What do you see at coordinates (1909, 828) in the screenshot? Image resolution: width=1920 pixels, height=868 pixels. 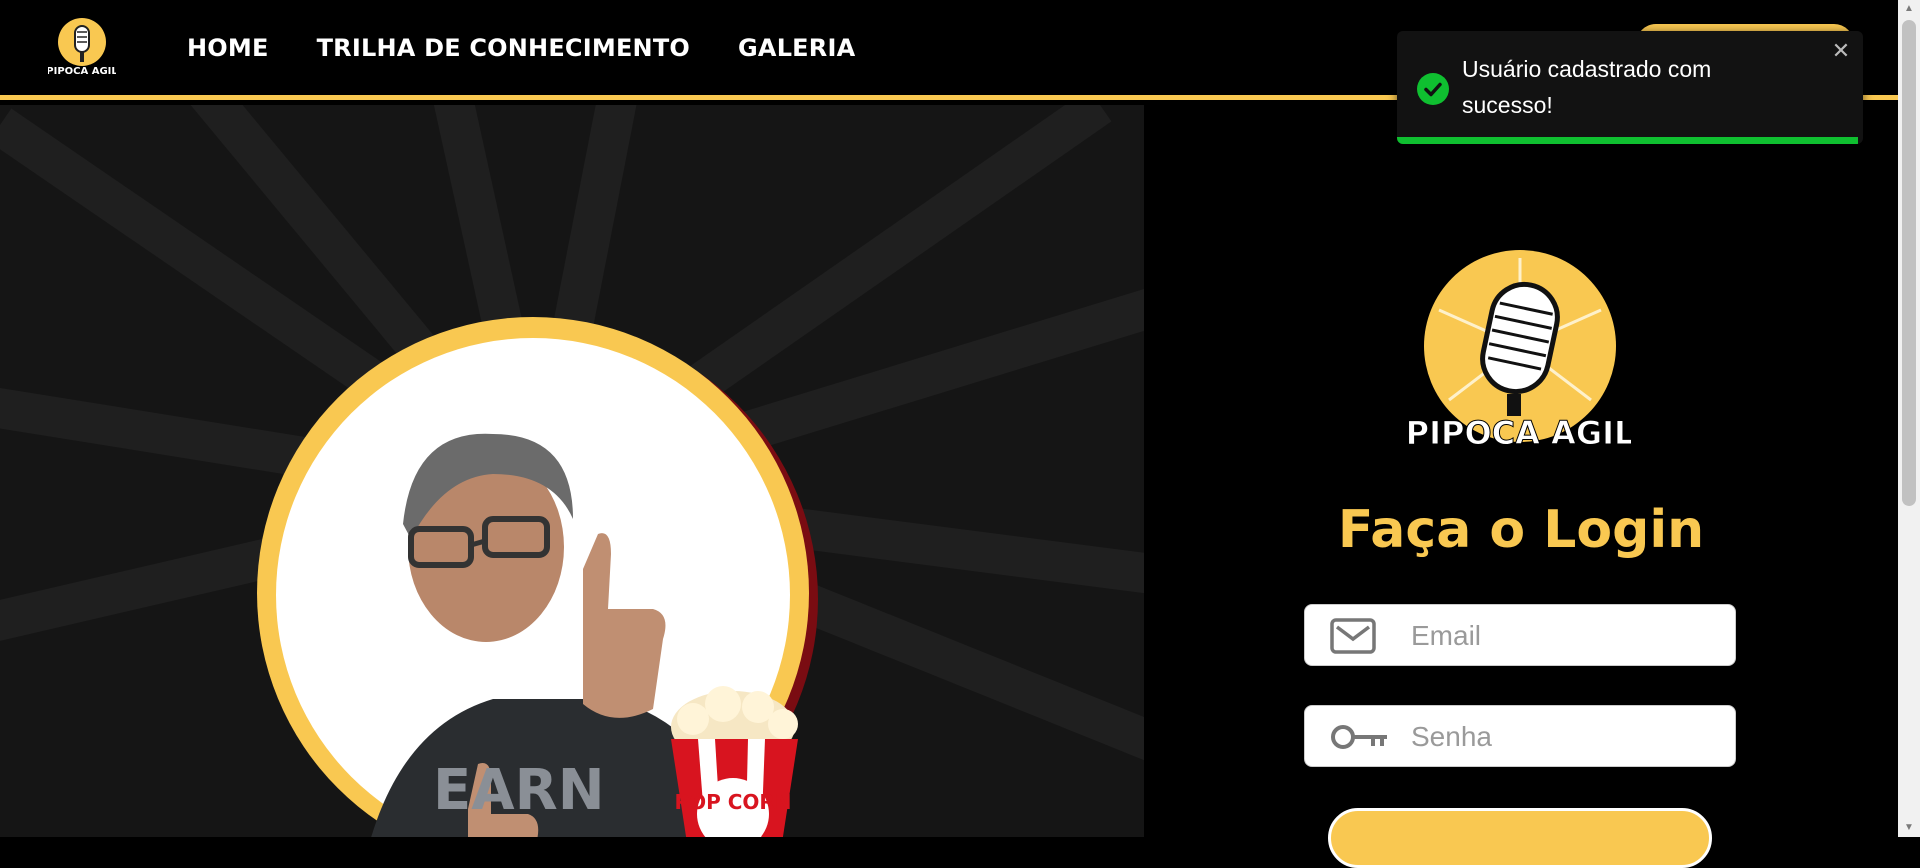 I see `scroll-down-arrow-icon: ▼` at bounding box center [1909, 828].